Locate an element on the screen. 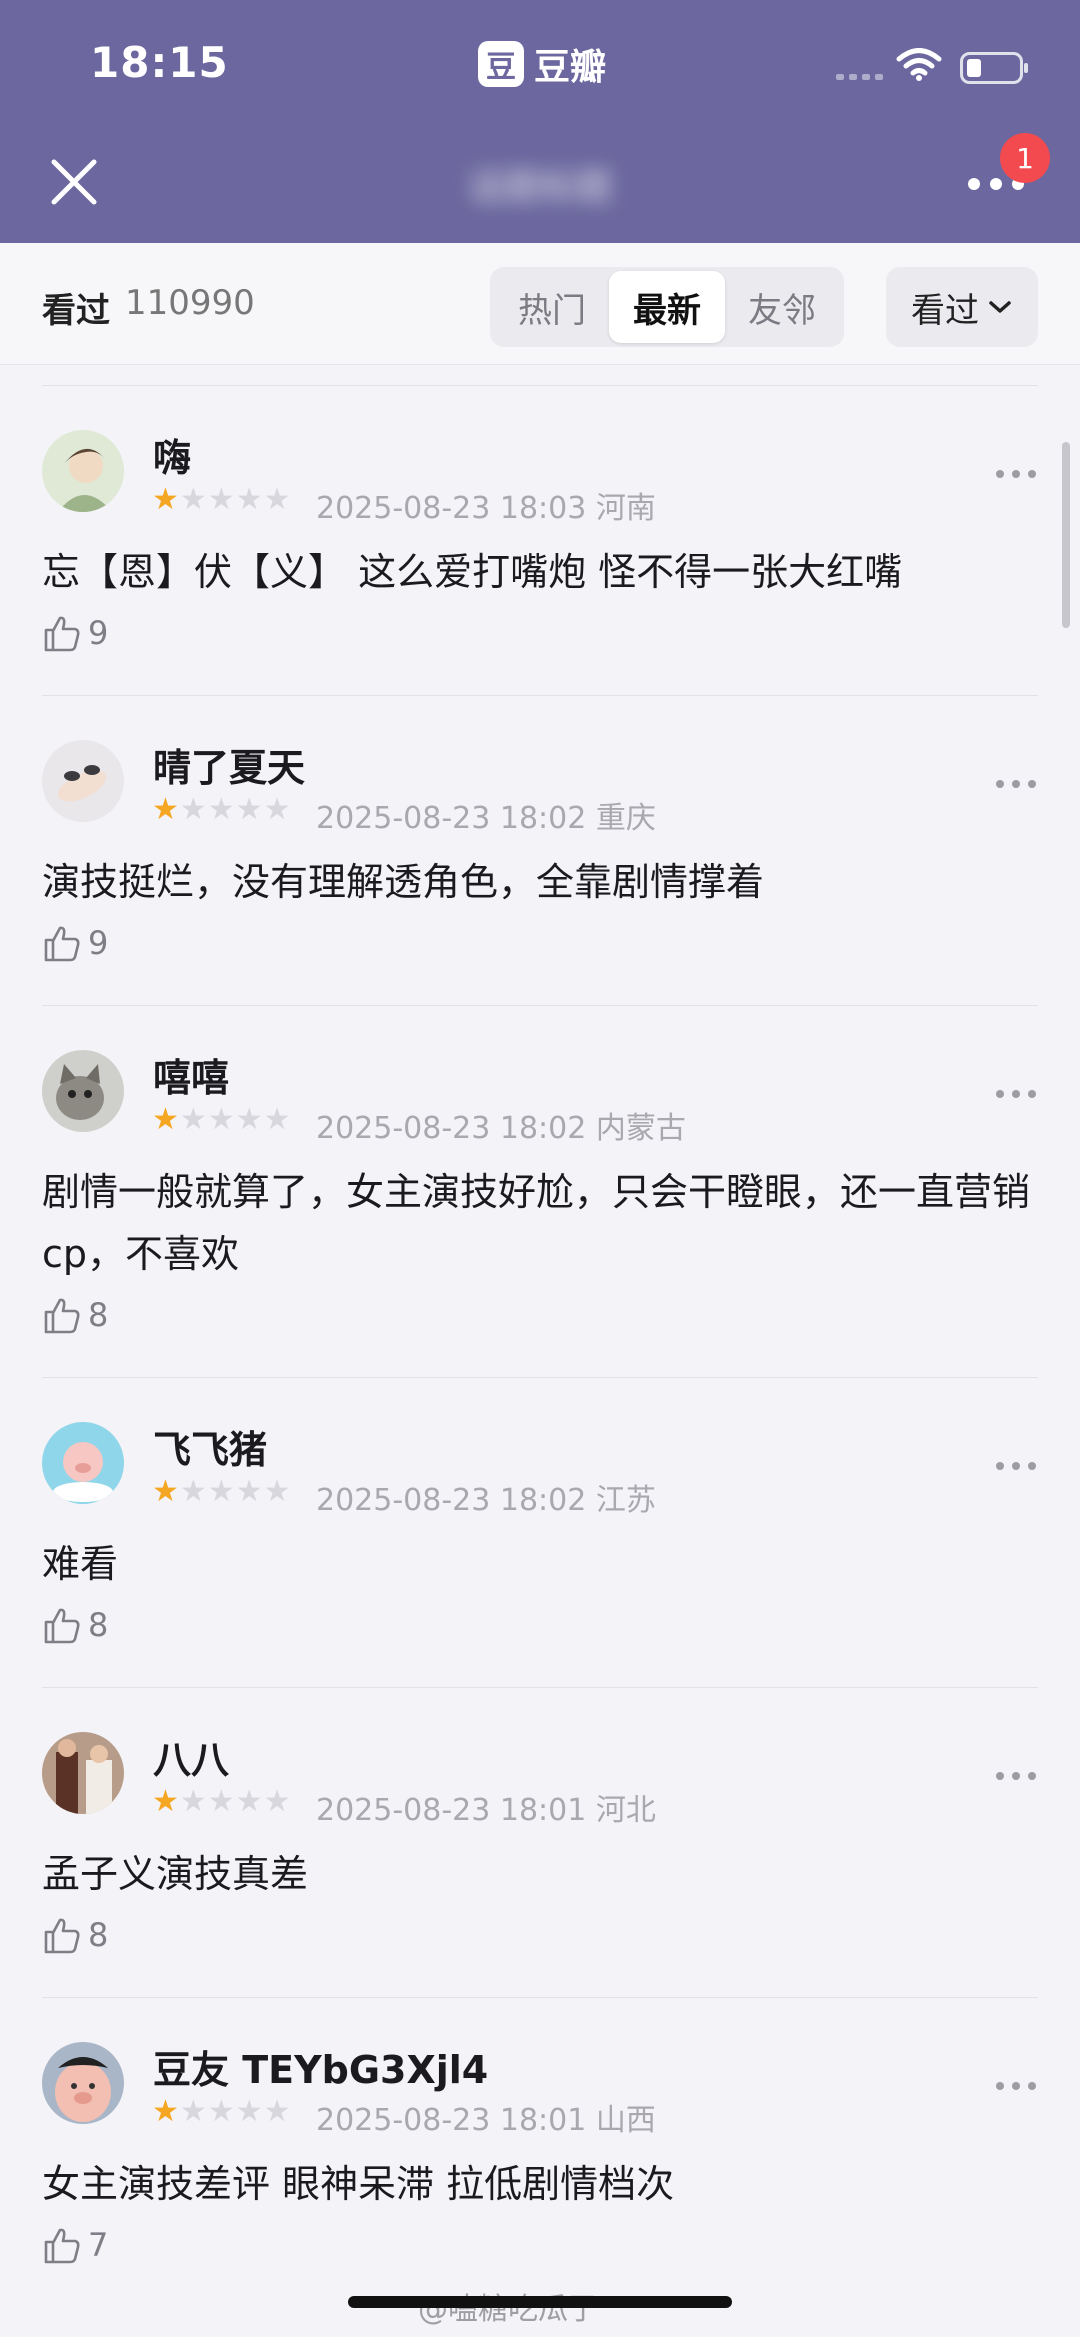  filter-bar: 看过 110990 热门 最新 友邻 看过 is located at coordinates (540, 304).